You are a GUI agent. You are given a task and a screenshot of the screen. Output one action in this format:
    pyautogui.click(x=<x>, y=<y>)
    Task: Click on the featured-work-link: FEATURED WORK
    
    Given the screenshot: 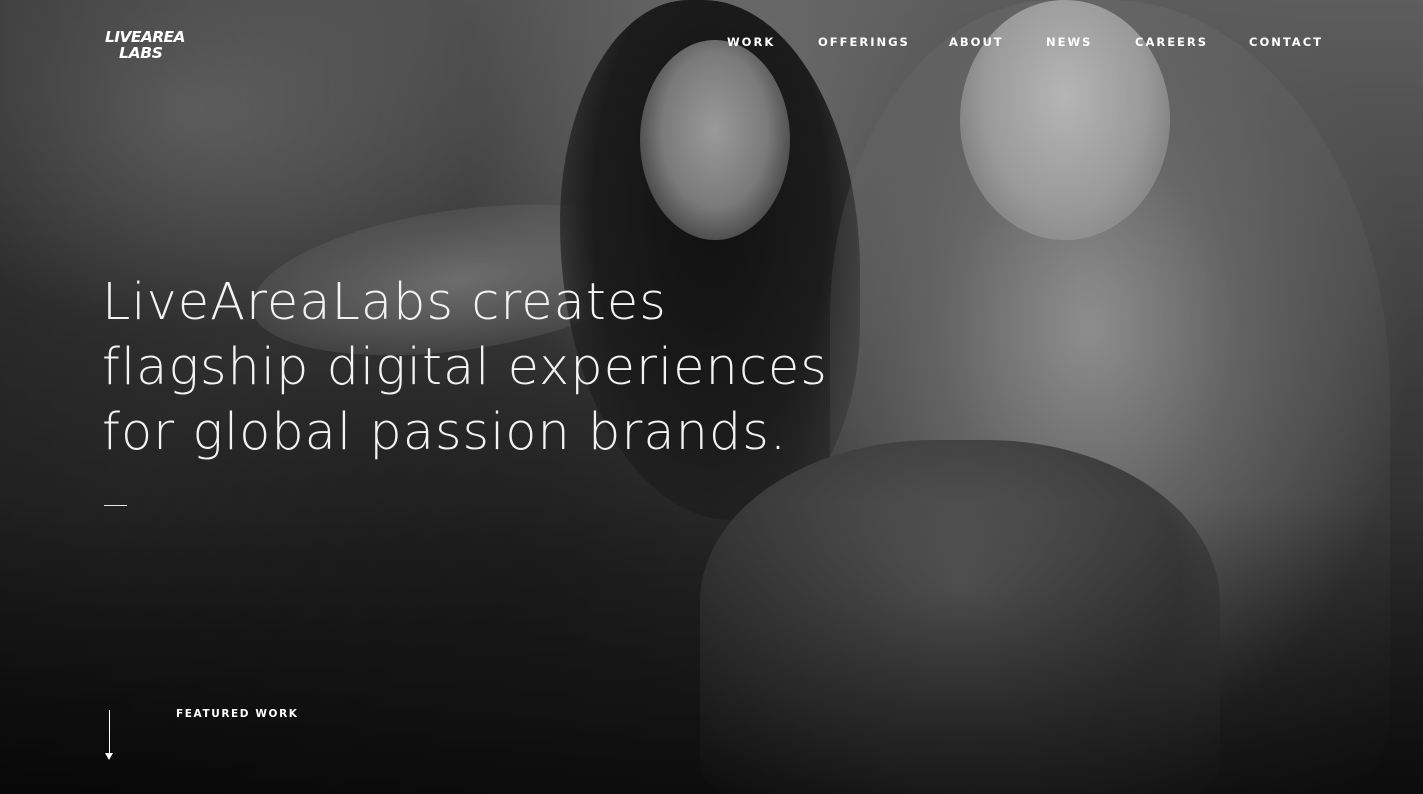 What is the action you would take?
    pyautogui.click(x=237, y=714)
    